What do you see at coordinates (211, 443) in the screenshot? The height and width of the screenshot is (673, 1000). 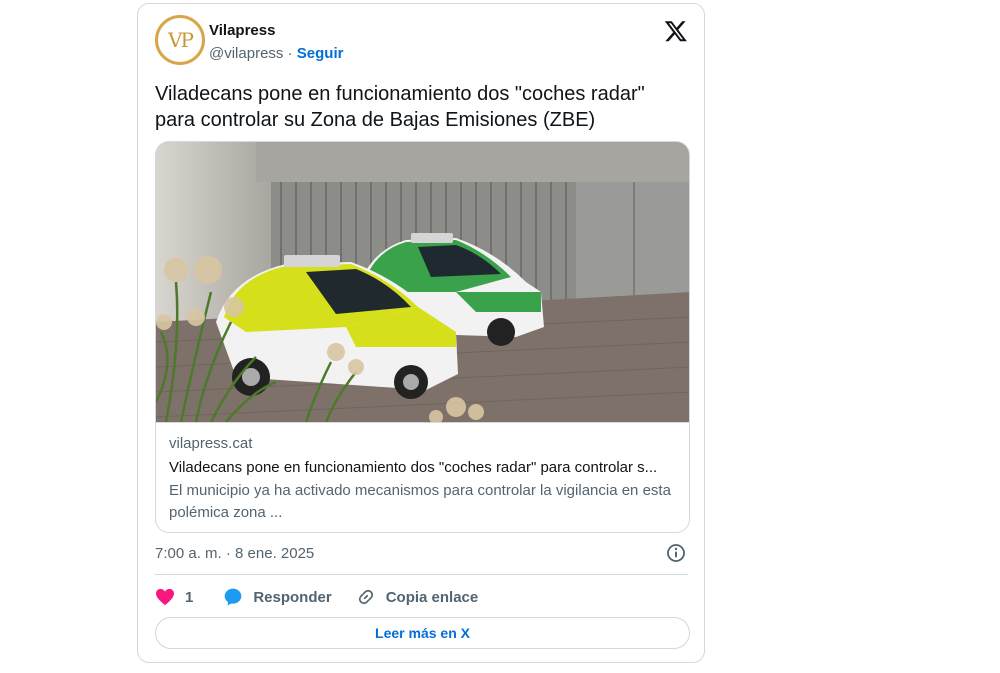 I see `link-domain: vilapress.cat` at bounding box center [211, 443].